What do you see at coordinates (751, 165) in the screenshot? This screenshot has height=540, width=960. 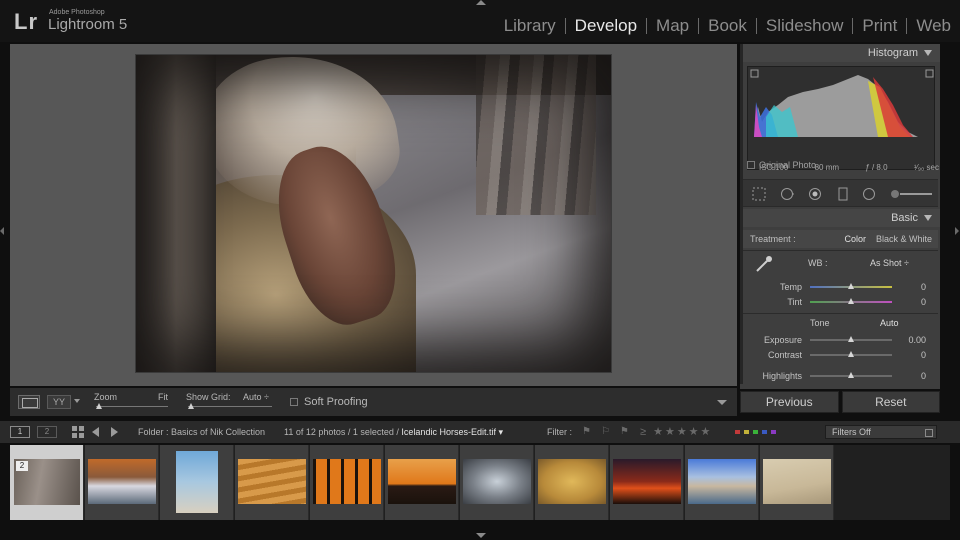 I see `original-photo-checkbox` at bounding box center [751, 165].